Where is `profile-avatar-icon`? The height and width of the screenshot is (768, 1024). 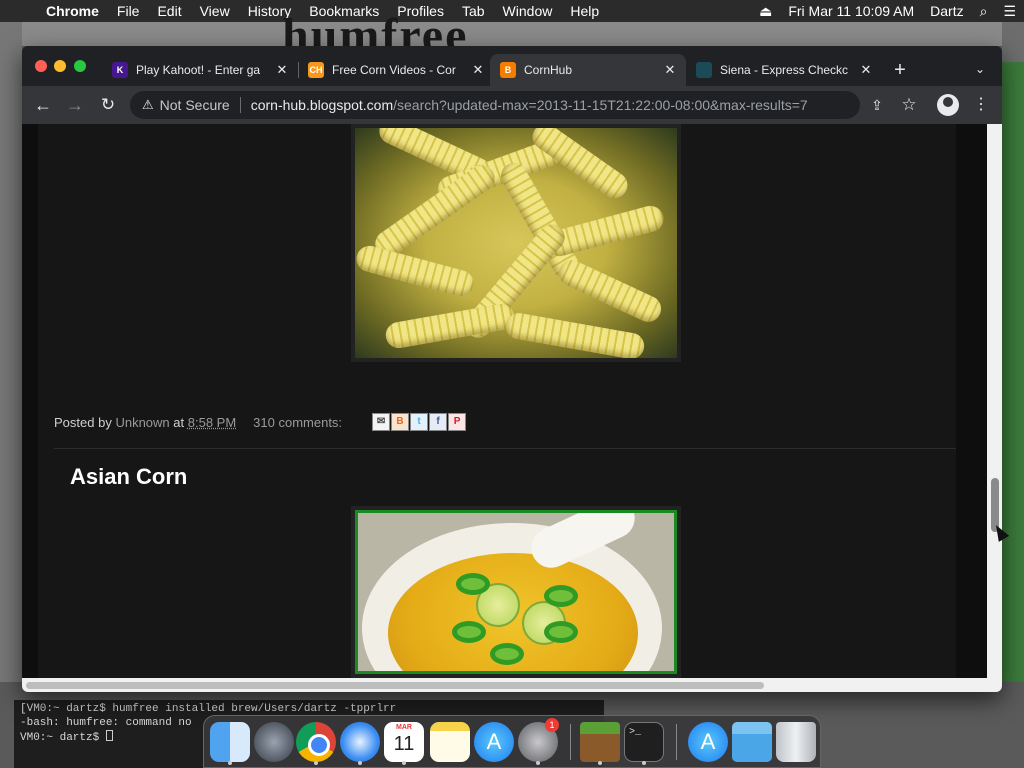 profile-avatar-icon is located at coordinates (948, 105).